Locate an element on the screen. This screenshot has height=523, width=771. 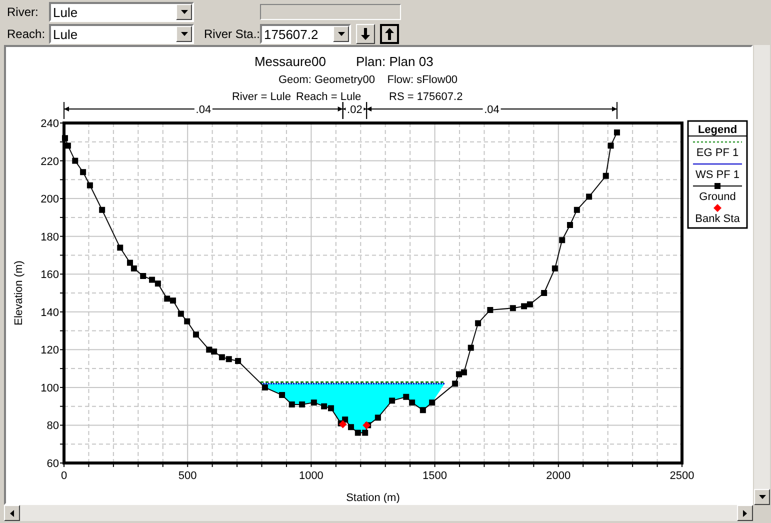
x-tick-label: 0 is located at coordinates (64, 476).